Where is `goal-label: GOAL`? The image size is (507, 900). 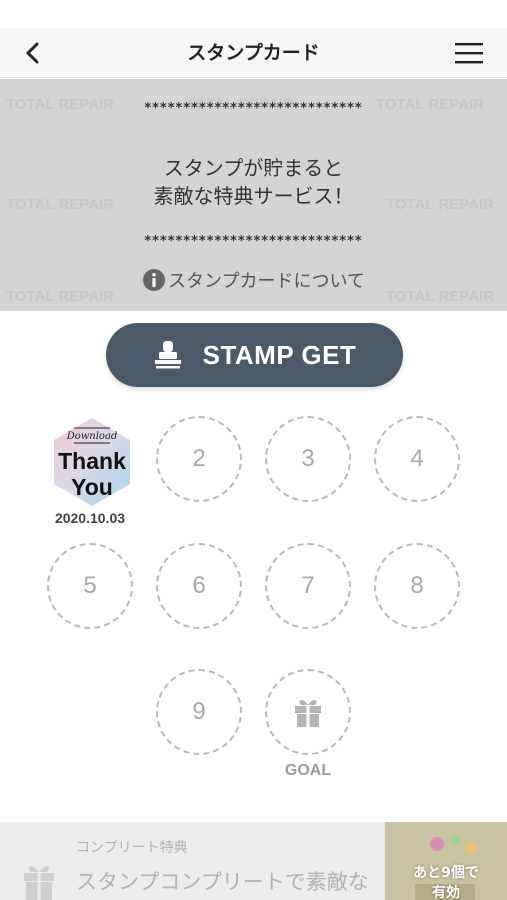
goal-label: GOAL is located at coordinates (308, 770).